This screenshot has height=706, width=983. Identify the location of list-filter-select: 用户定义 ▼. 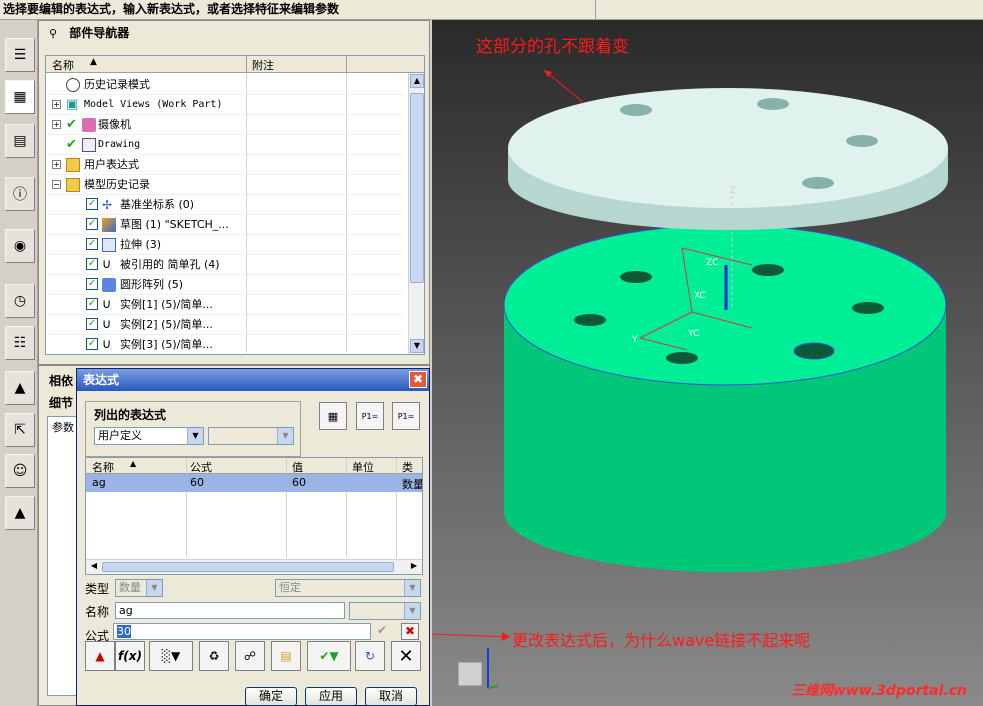
(149, 436).